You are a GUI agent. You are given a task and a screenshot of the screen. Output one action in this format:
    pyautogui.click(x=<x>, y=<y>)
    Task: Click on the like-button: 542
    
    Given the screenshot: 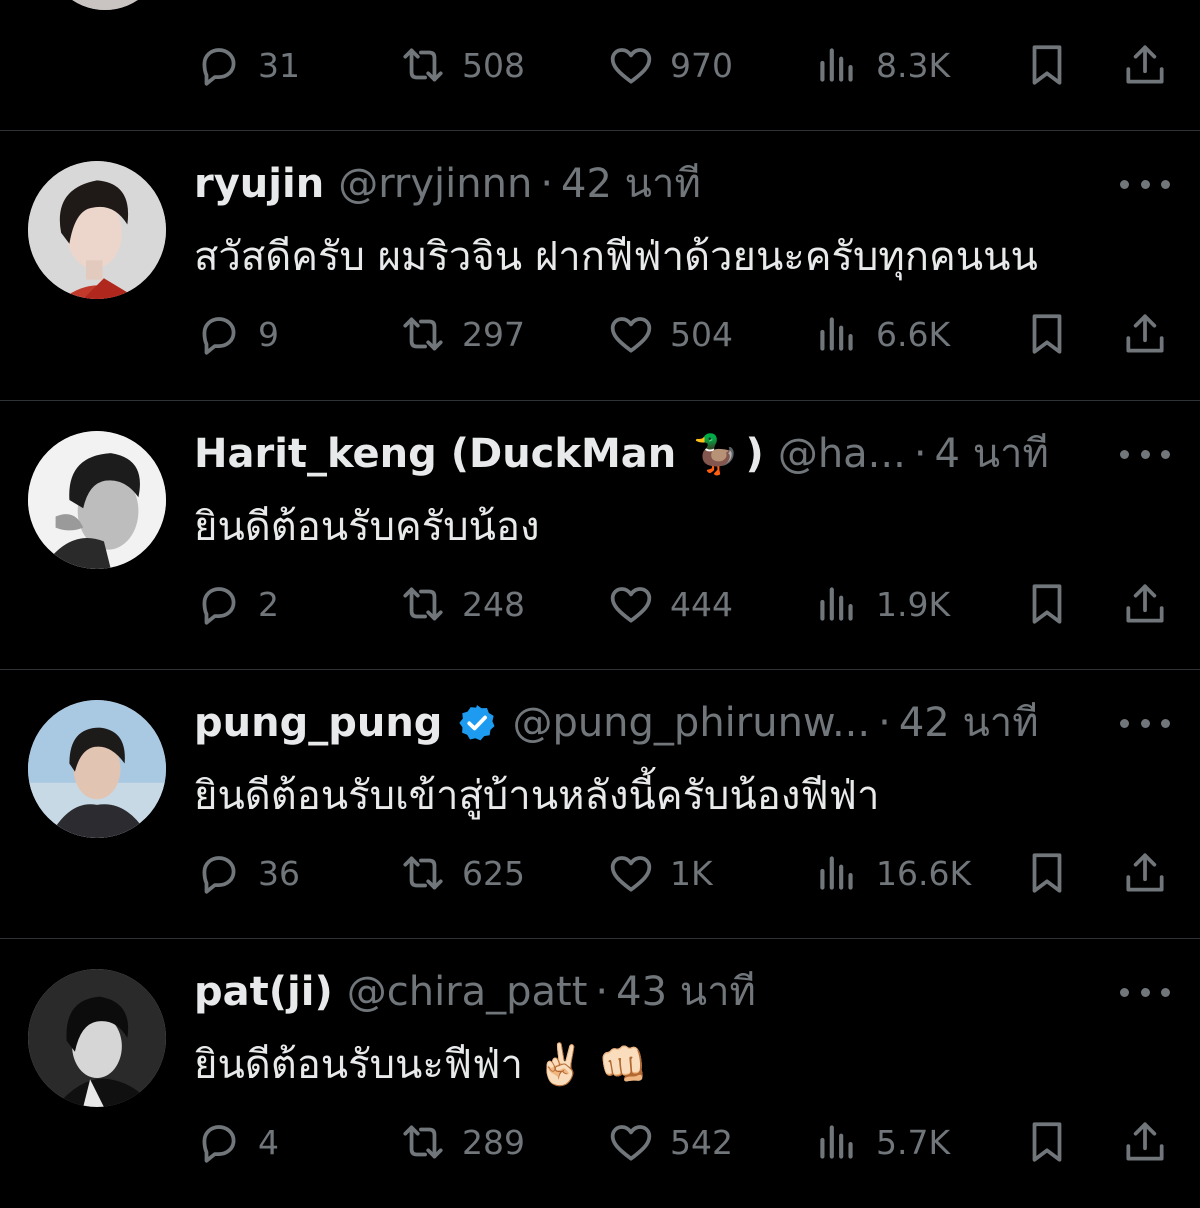 What is the action you would take?
    pyautogui.click(x=669, y=1142)
    